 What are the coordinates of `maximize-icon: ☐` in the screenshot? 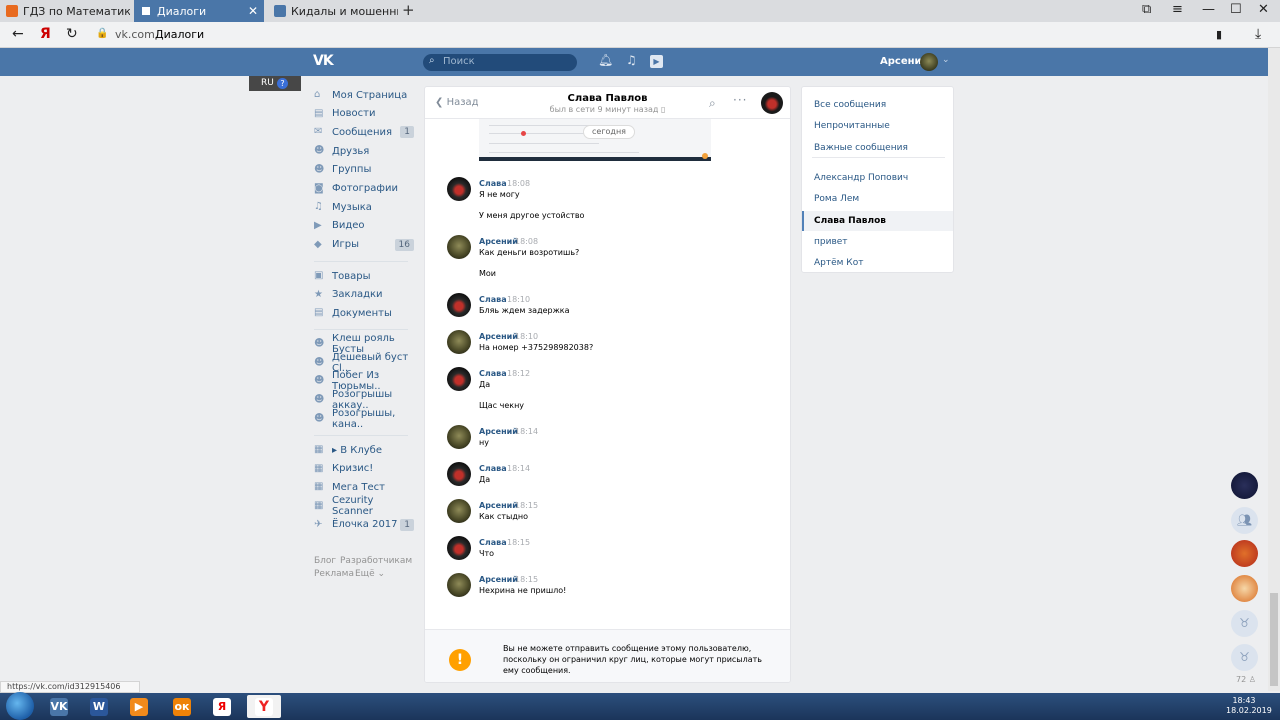 It's located at (1236, 9).